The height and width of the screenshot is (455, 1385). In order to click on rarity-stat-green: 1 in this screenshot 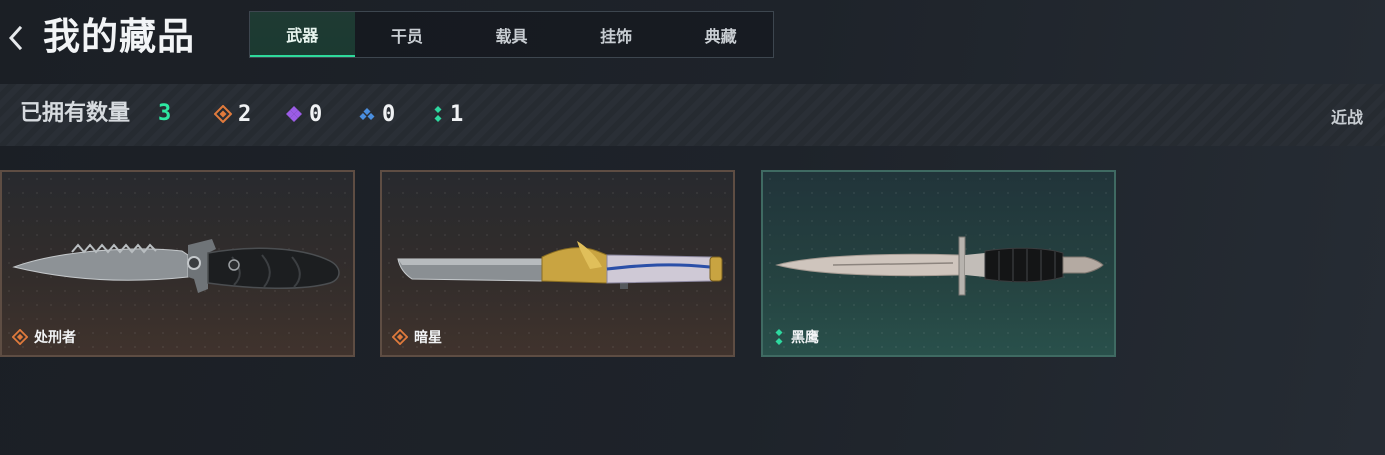, I will do `click(447, 114)`.